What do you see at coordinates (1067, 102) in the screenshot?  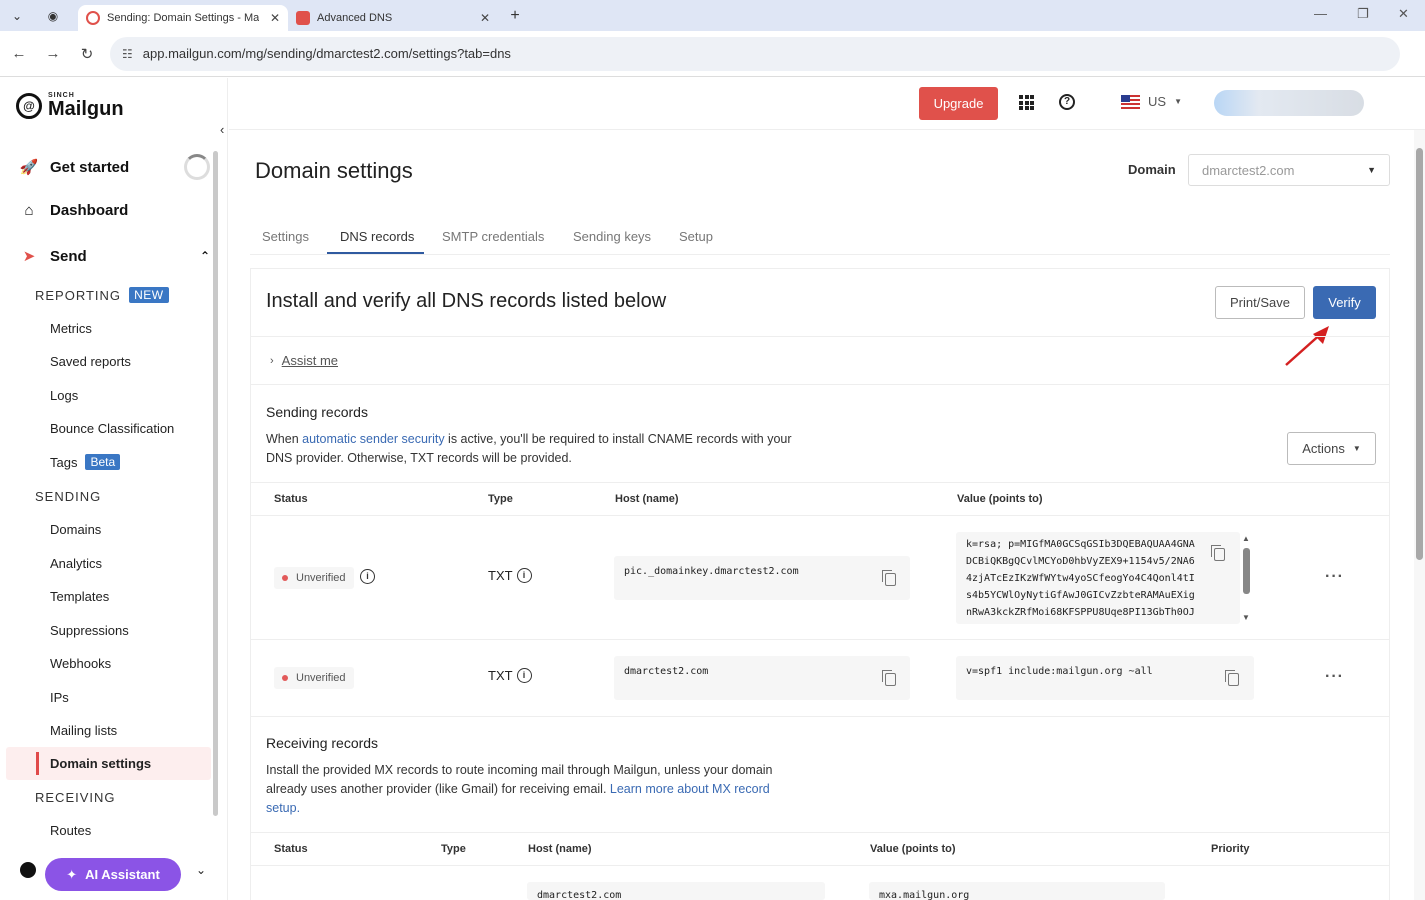 I see `help-icon: ?` at bounding box center [1067, 102].